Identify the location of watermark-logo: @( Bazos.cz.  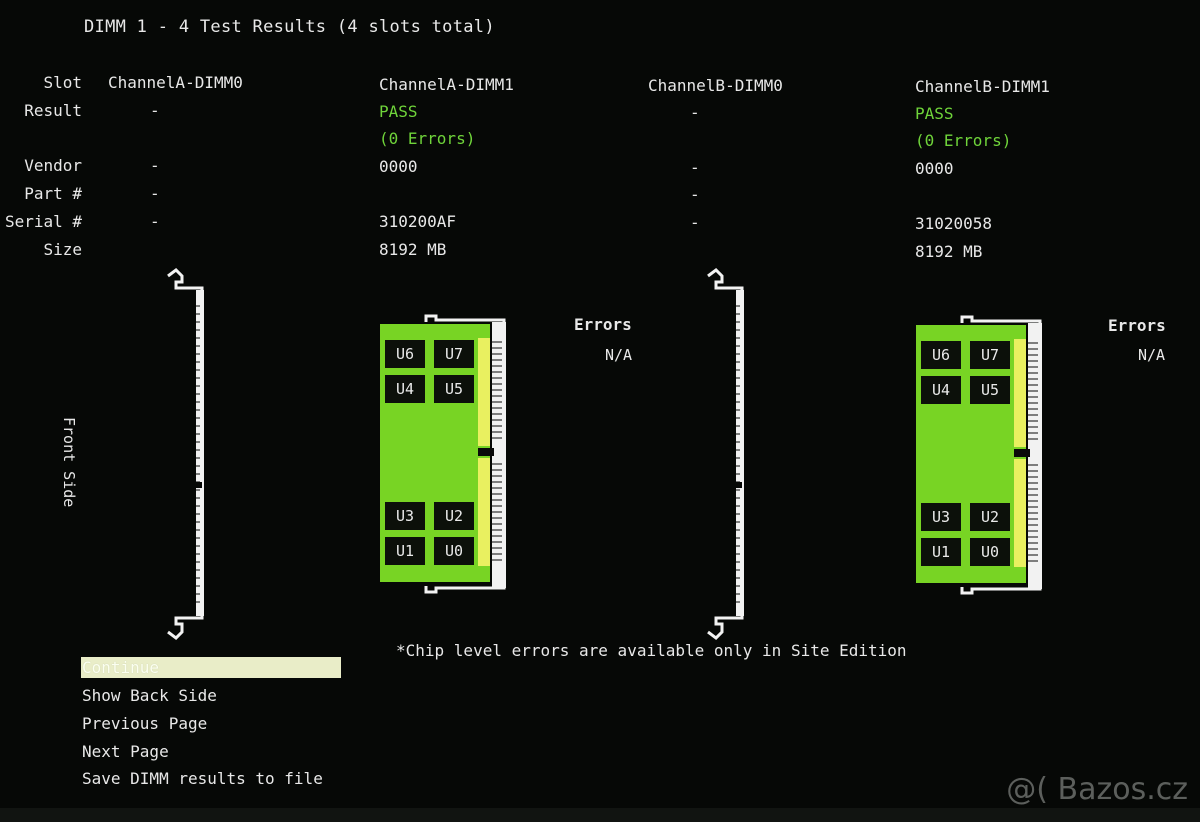
(1097, 789).